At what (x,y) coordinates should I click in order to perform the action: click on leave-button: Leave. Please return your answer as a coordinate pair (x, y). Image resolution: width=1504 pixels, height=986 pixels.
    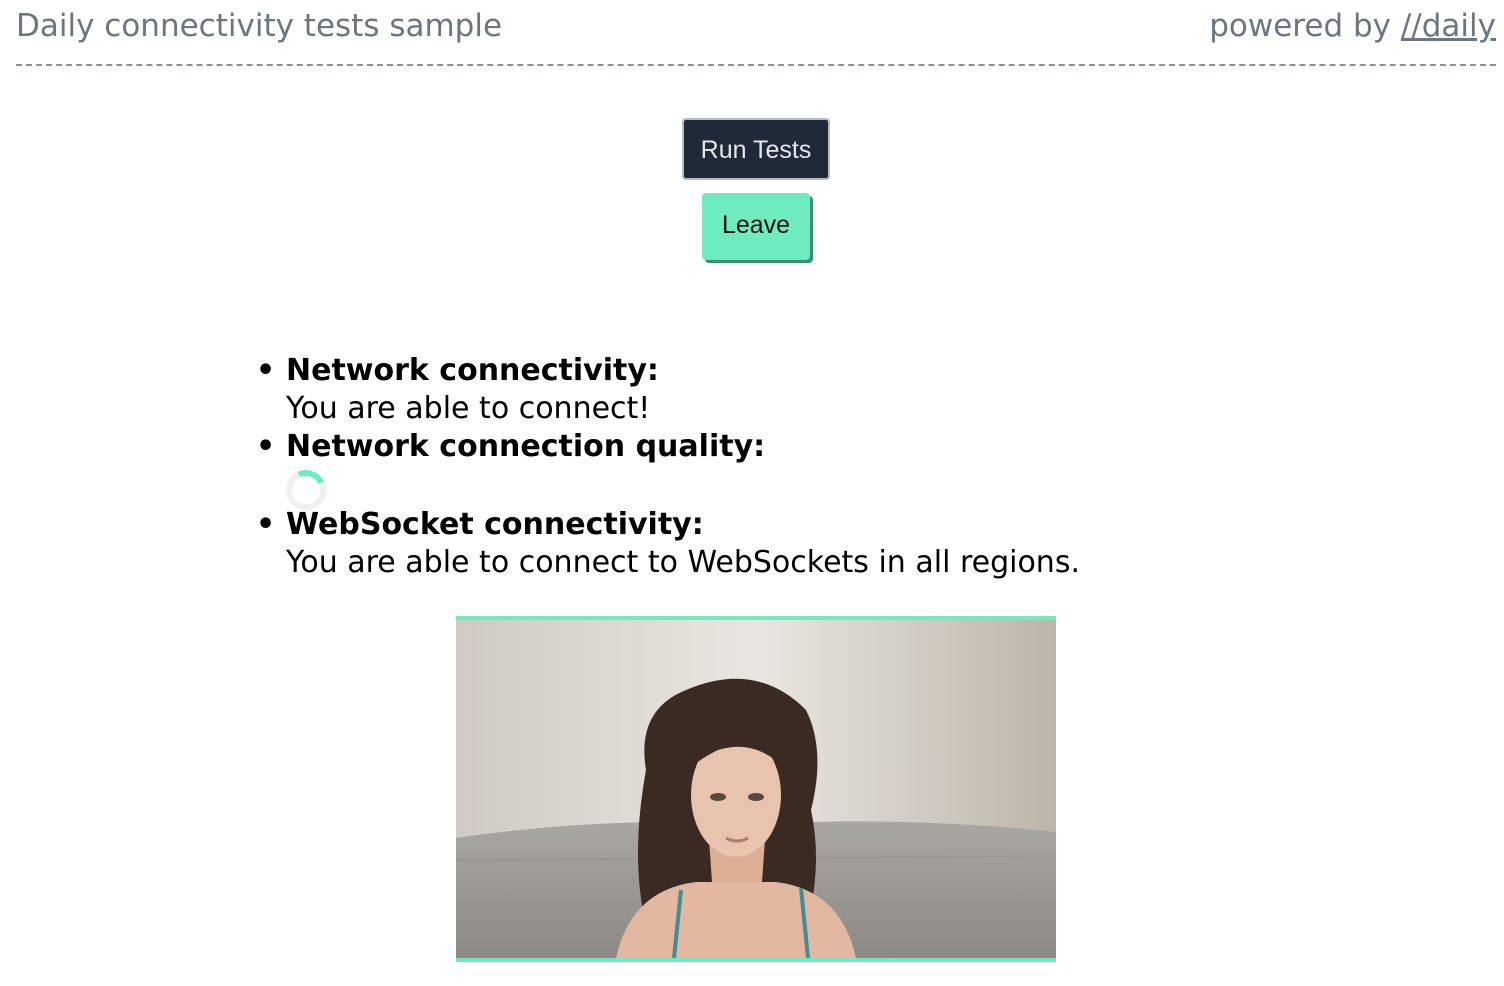
    Looking at the image, I should click on (756, 226).